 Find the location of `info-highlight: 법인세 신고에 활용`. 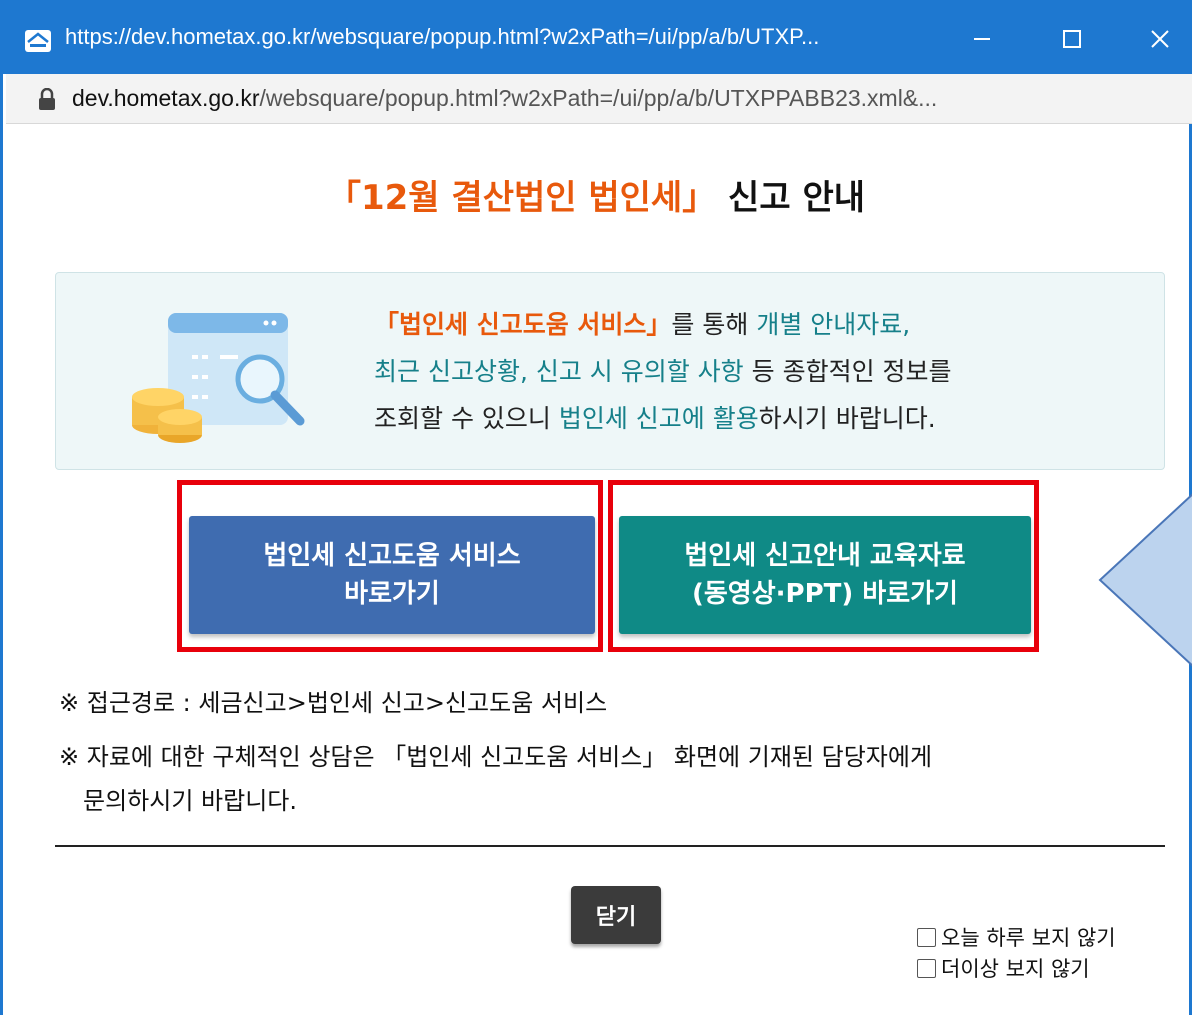

info-highlight: 법인세 신고에 활용 is located at coordinates (658, 418).